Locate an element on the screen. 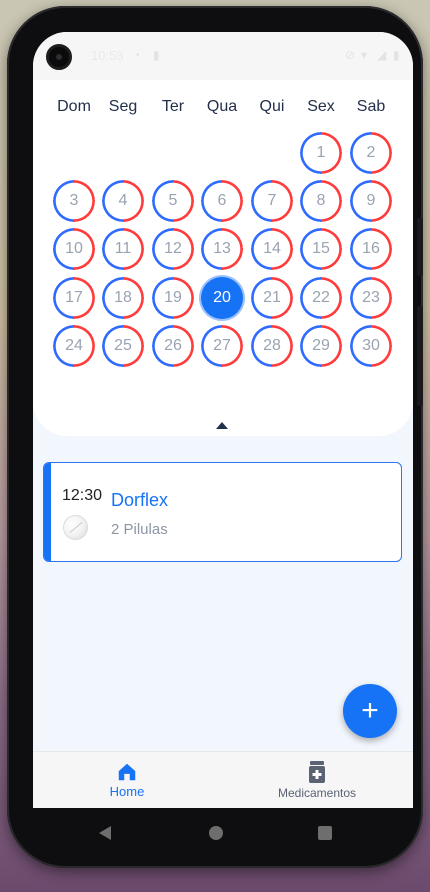 Image resolution: width=430 pixels, height=892 pixels. day-number: 22 is located at coordinates (321, 297).